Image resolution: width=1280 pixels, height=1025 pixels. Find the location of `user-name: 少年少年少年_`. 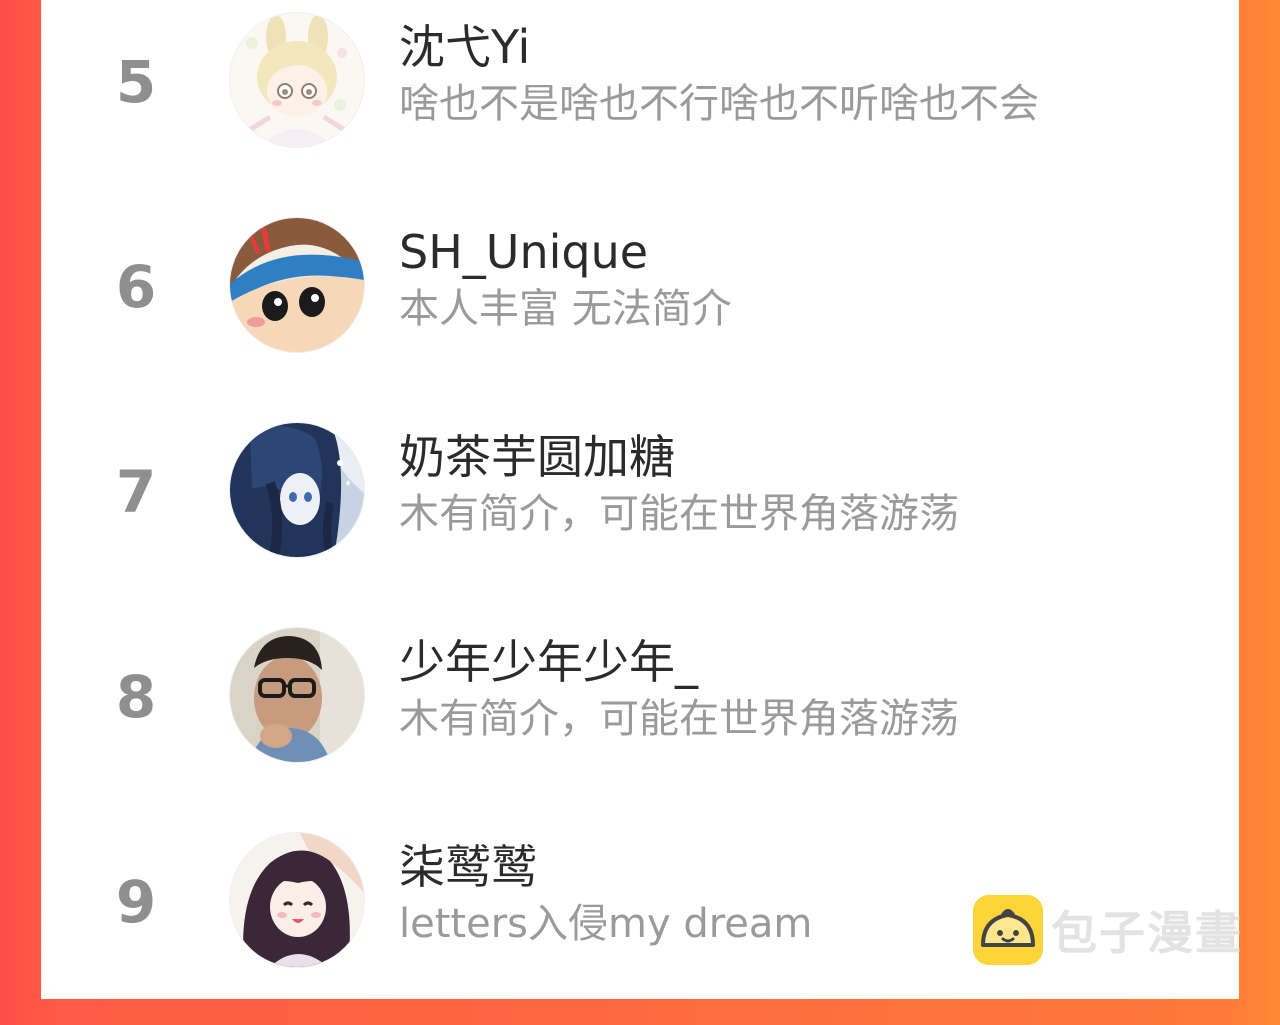

user-name: 少年少年少年_ is located at coordinates (548, 662).